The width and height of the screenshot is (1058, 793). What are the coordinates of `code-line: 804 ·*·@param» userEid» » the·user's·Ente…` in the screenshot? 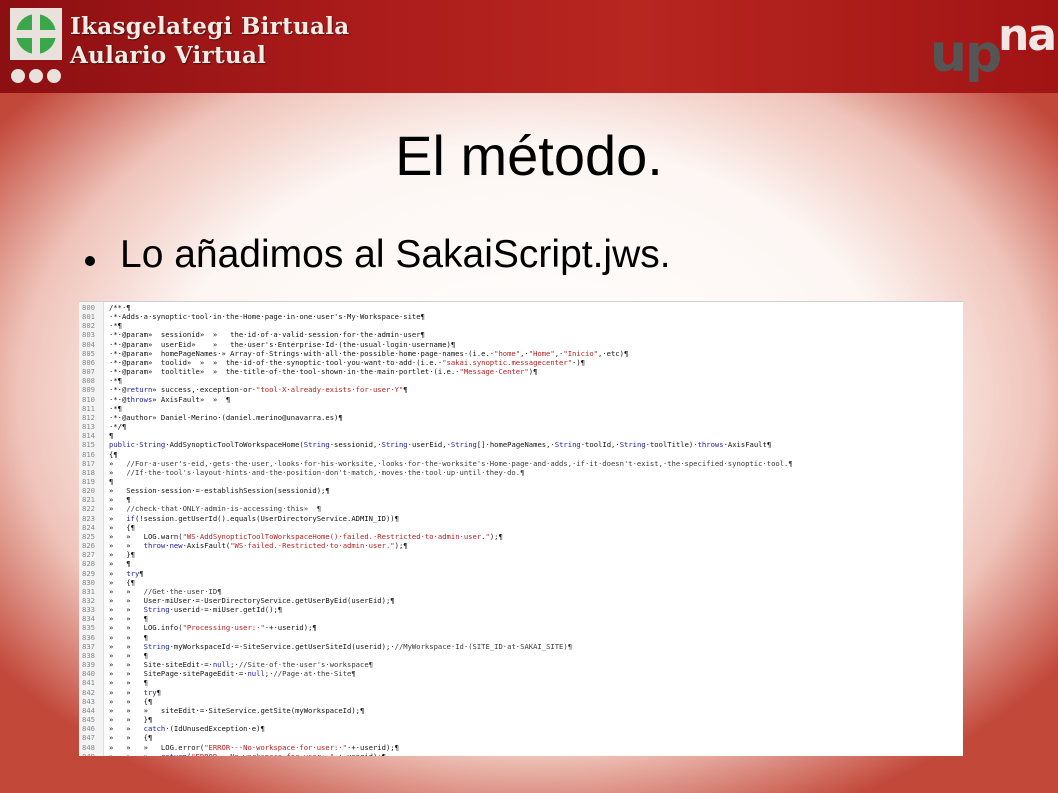 It's located at (521, 344).